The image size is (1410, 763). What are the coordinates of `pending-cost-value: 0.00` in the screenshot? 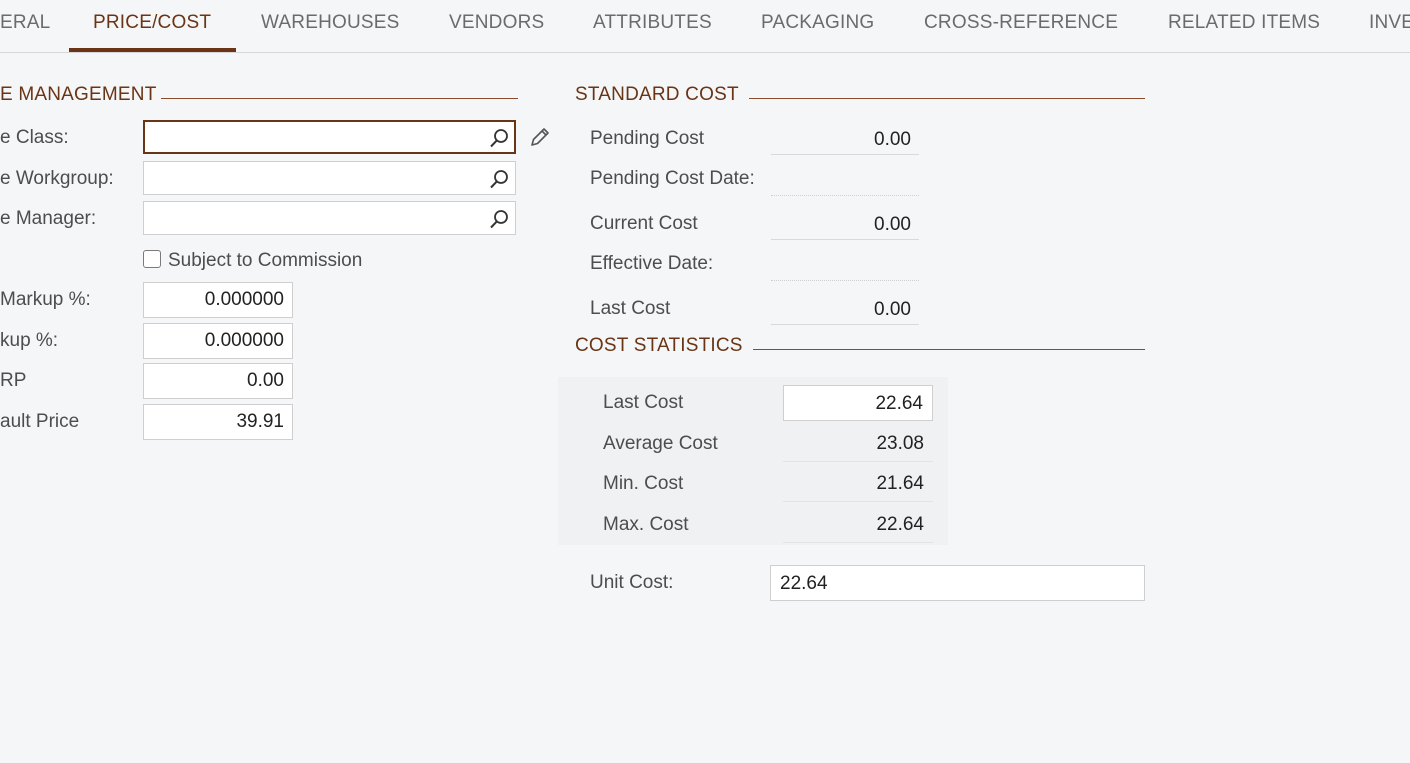 It's located at (845, 138).